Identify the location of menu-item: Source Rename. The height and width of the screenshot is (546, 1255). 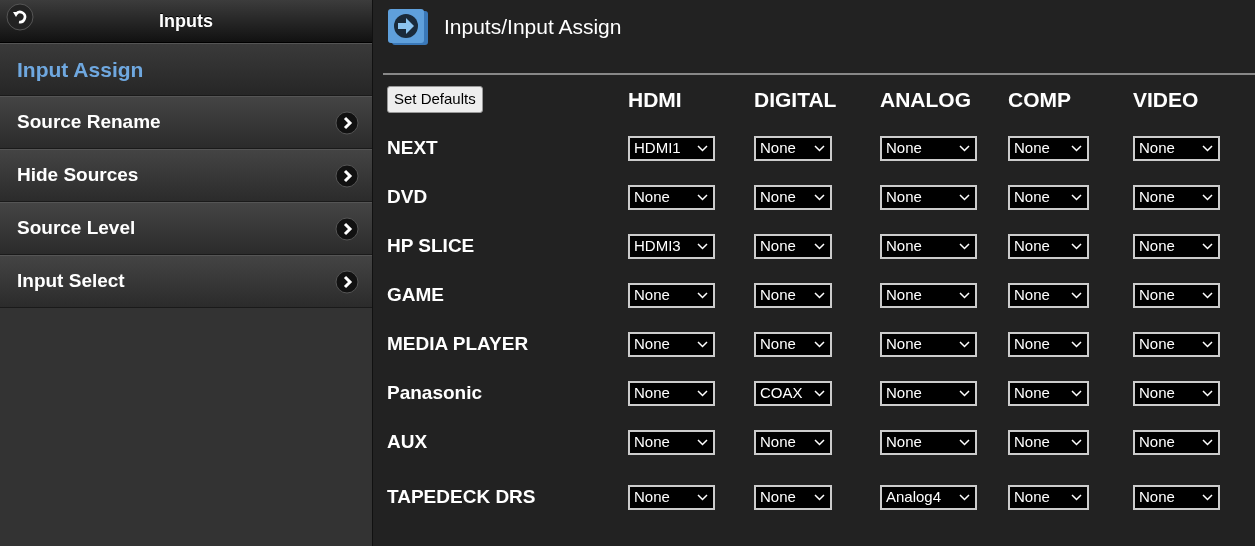
(186, 122).